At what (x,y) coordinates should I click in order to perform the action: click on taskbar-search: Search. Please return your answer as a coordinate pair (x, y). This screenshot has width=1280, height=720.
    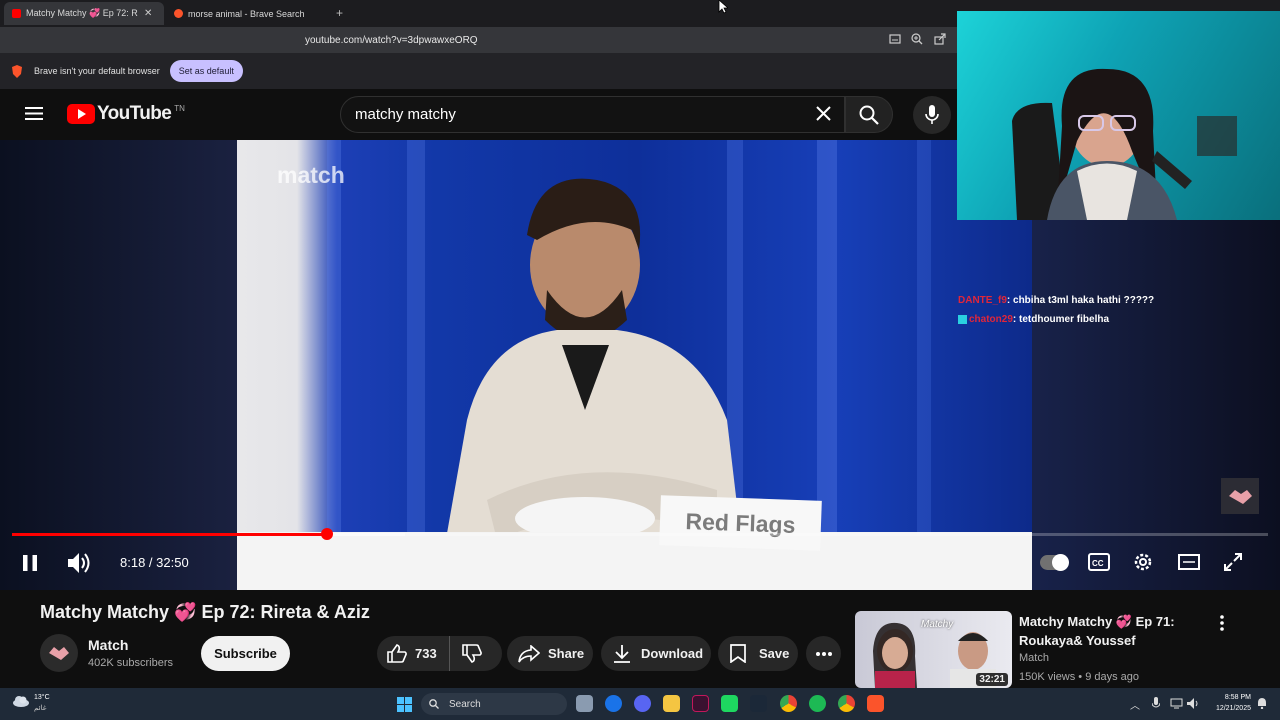
    Looking at the image, I should click on (494, 704).